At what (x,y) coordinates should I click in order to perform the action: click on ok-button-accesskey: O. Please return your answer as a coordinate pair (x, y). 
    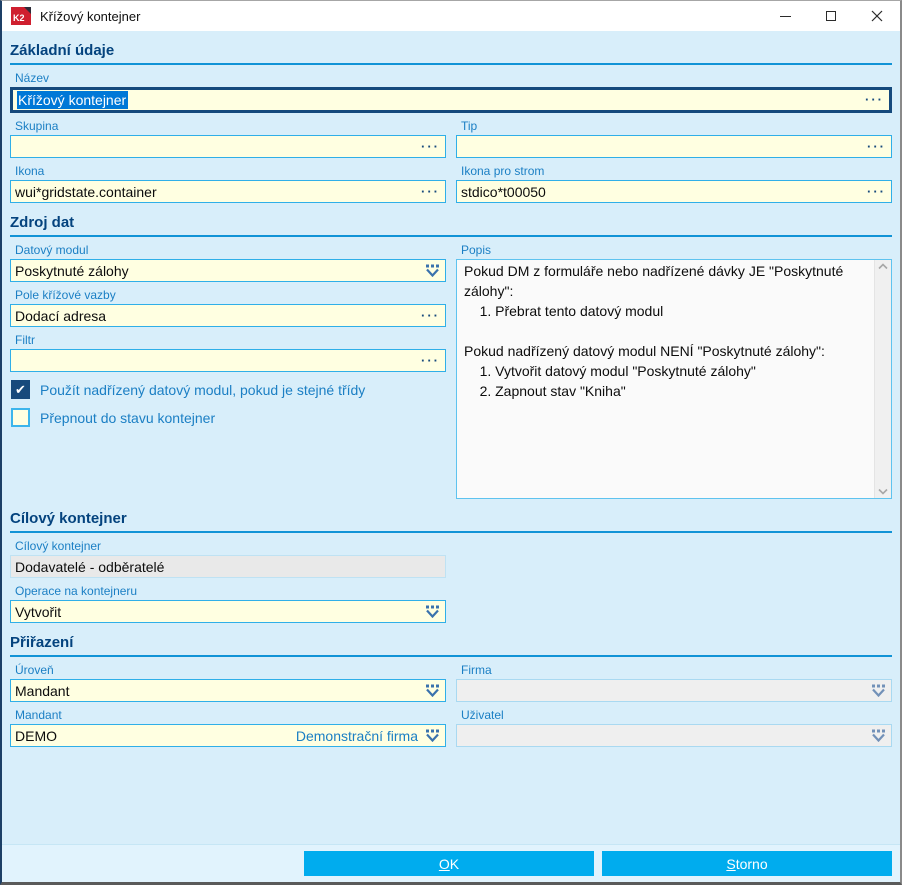
    Looking at the image, I should click on (444, 863).